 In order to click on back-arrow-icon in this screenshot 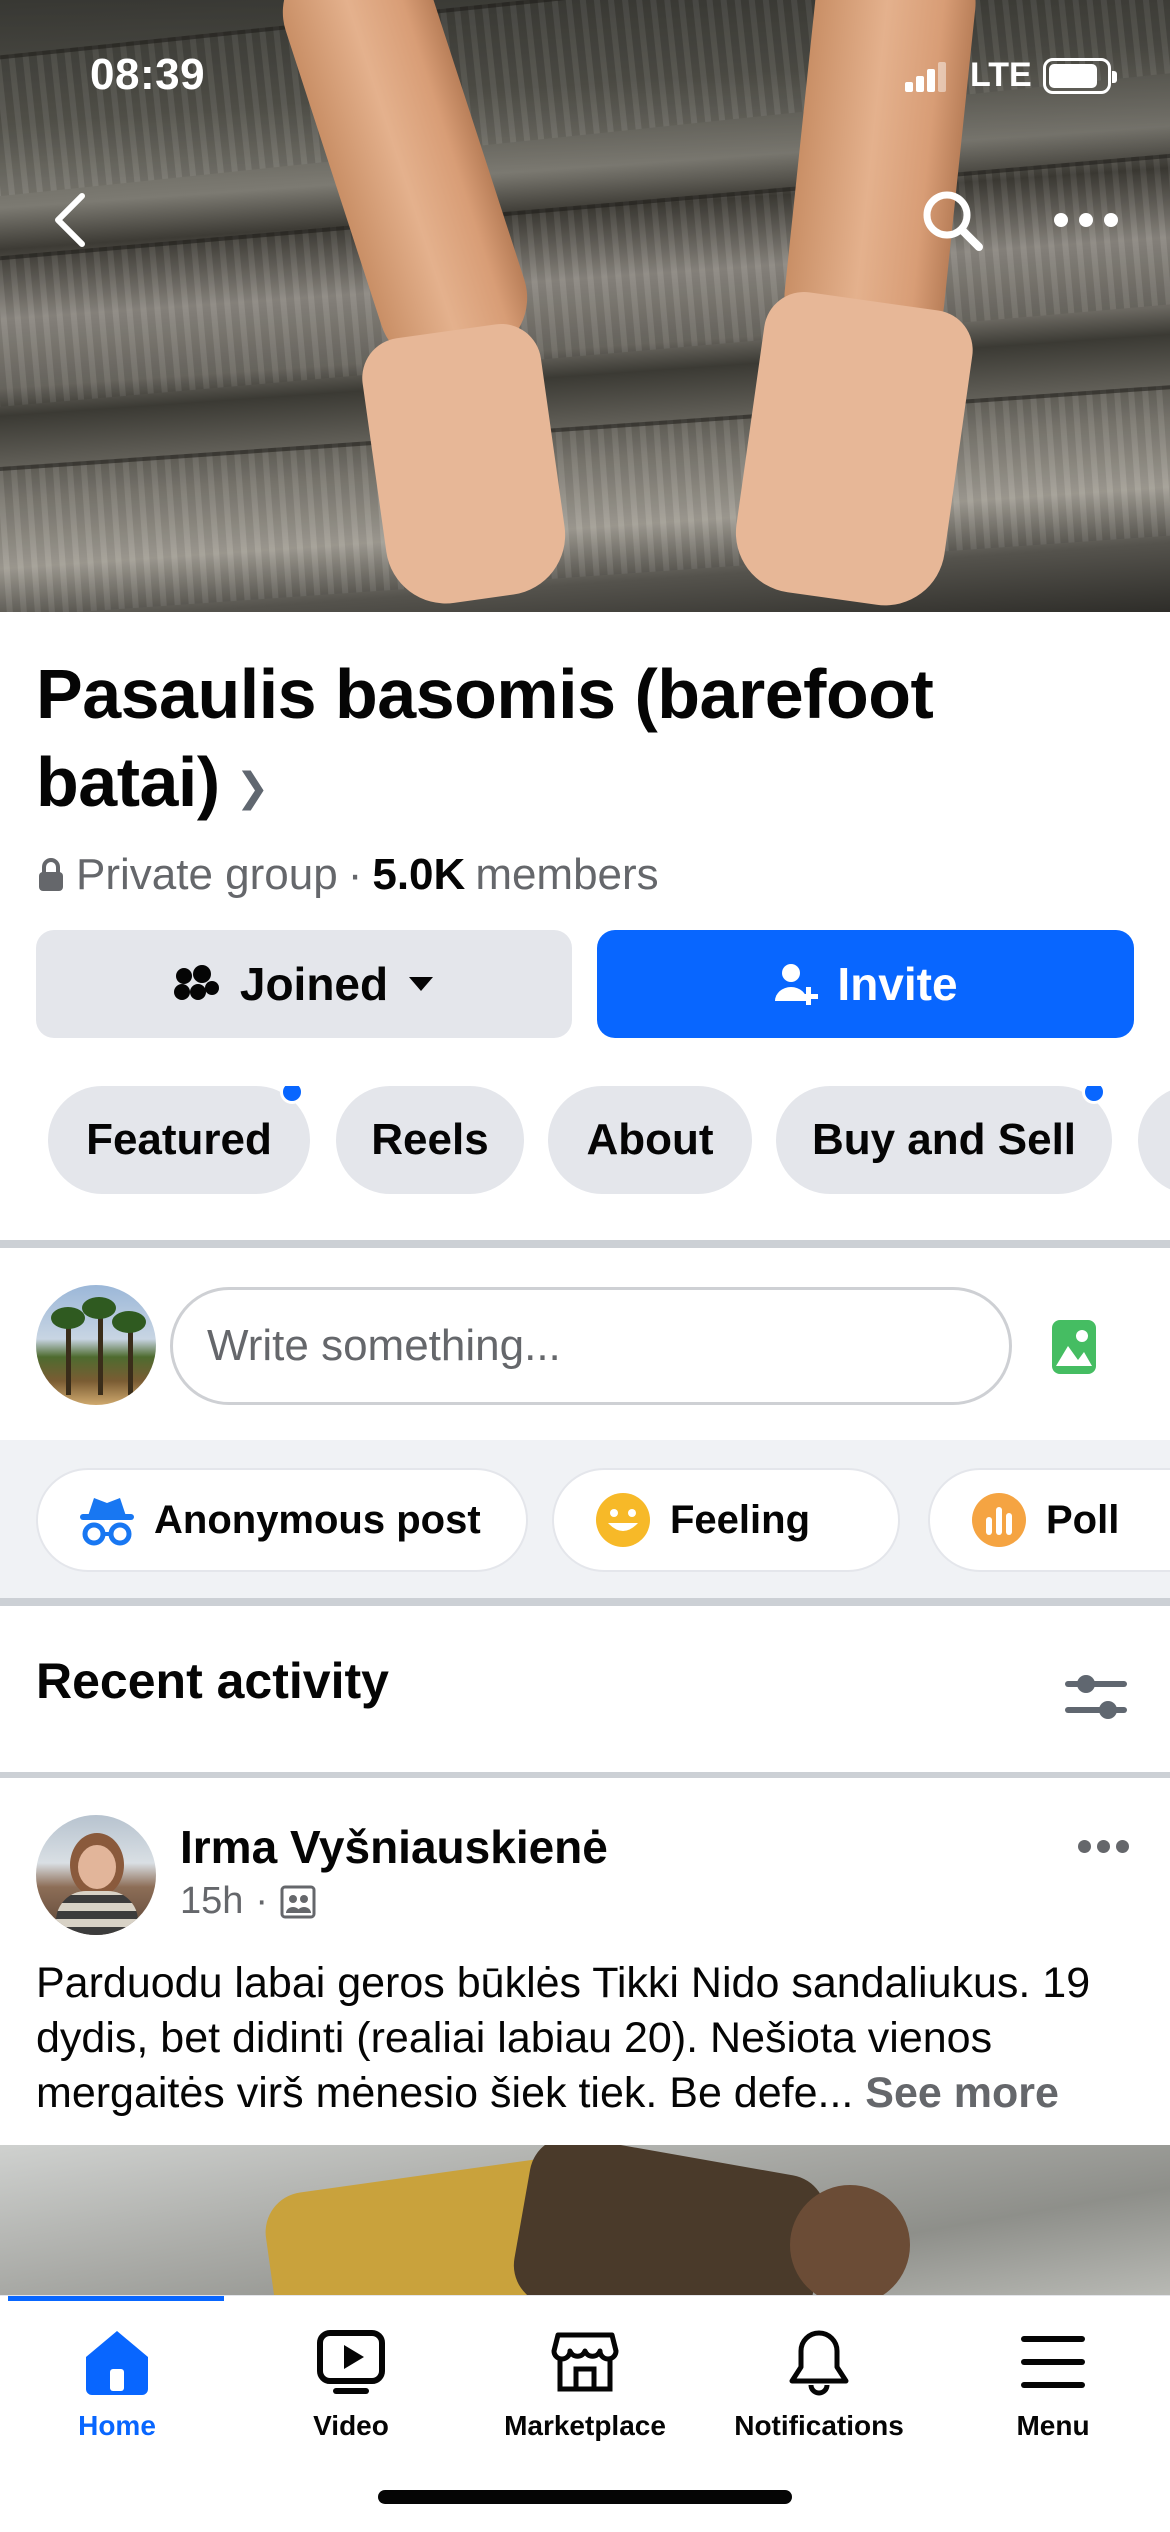, I will do `click(70, 220)`.